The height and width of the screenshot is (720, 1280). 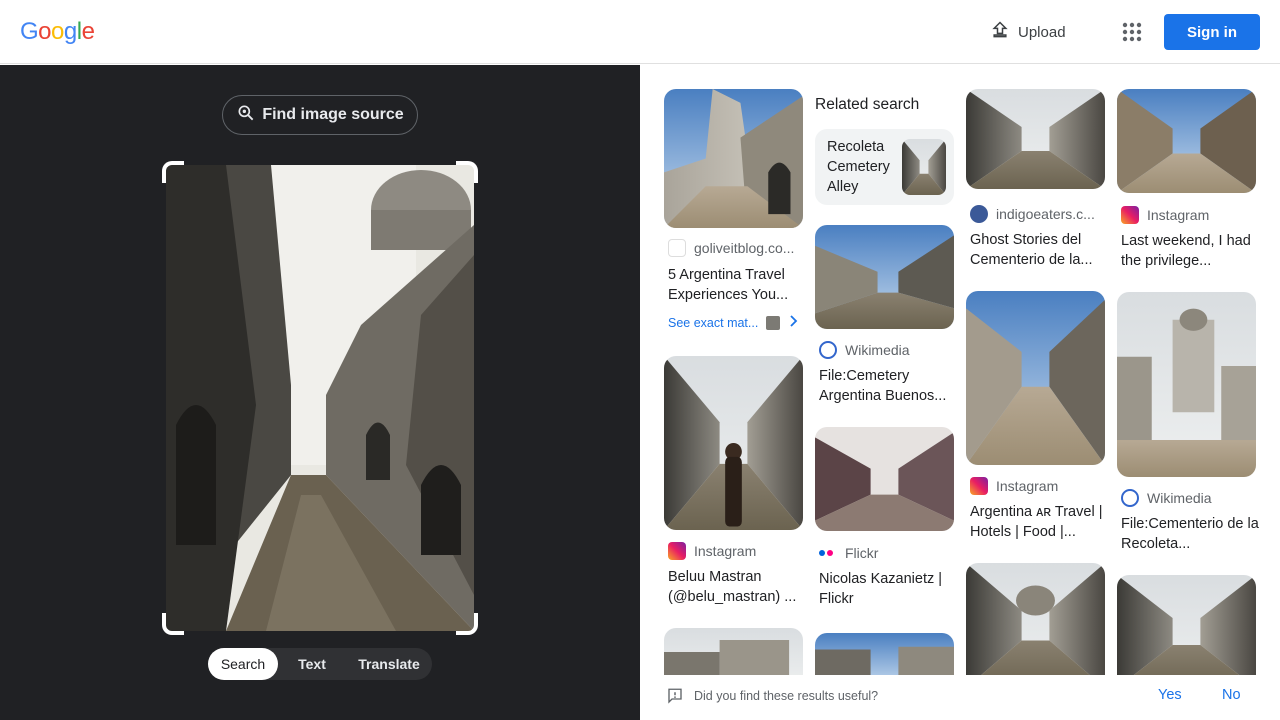 What do you see at coordinates (979, 214) in the screenshot?
I see `wordpress-icon` at bounding box center [979, 214].